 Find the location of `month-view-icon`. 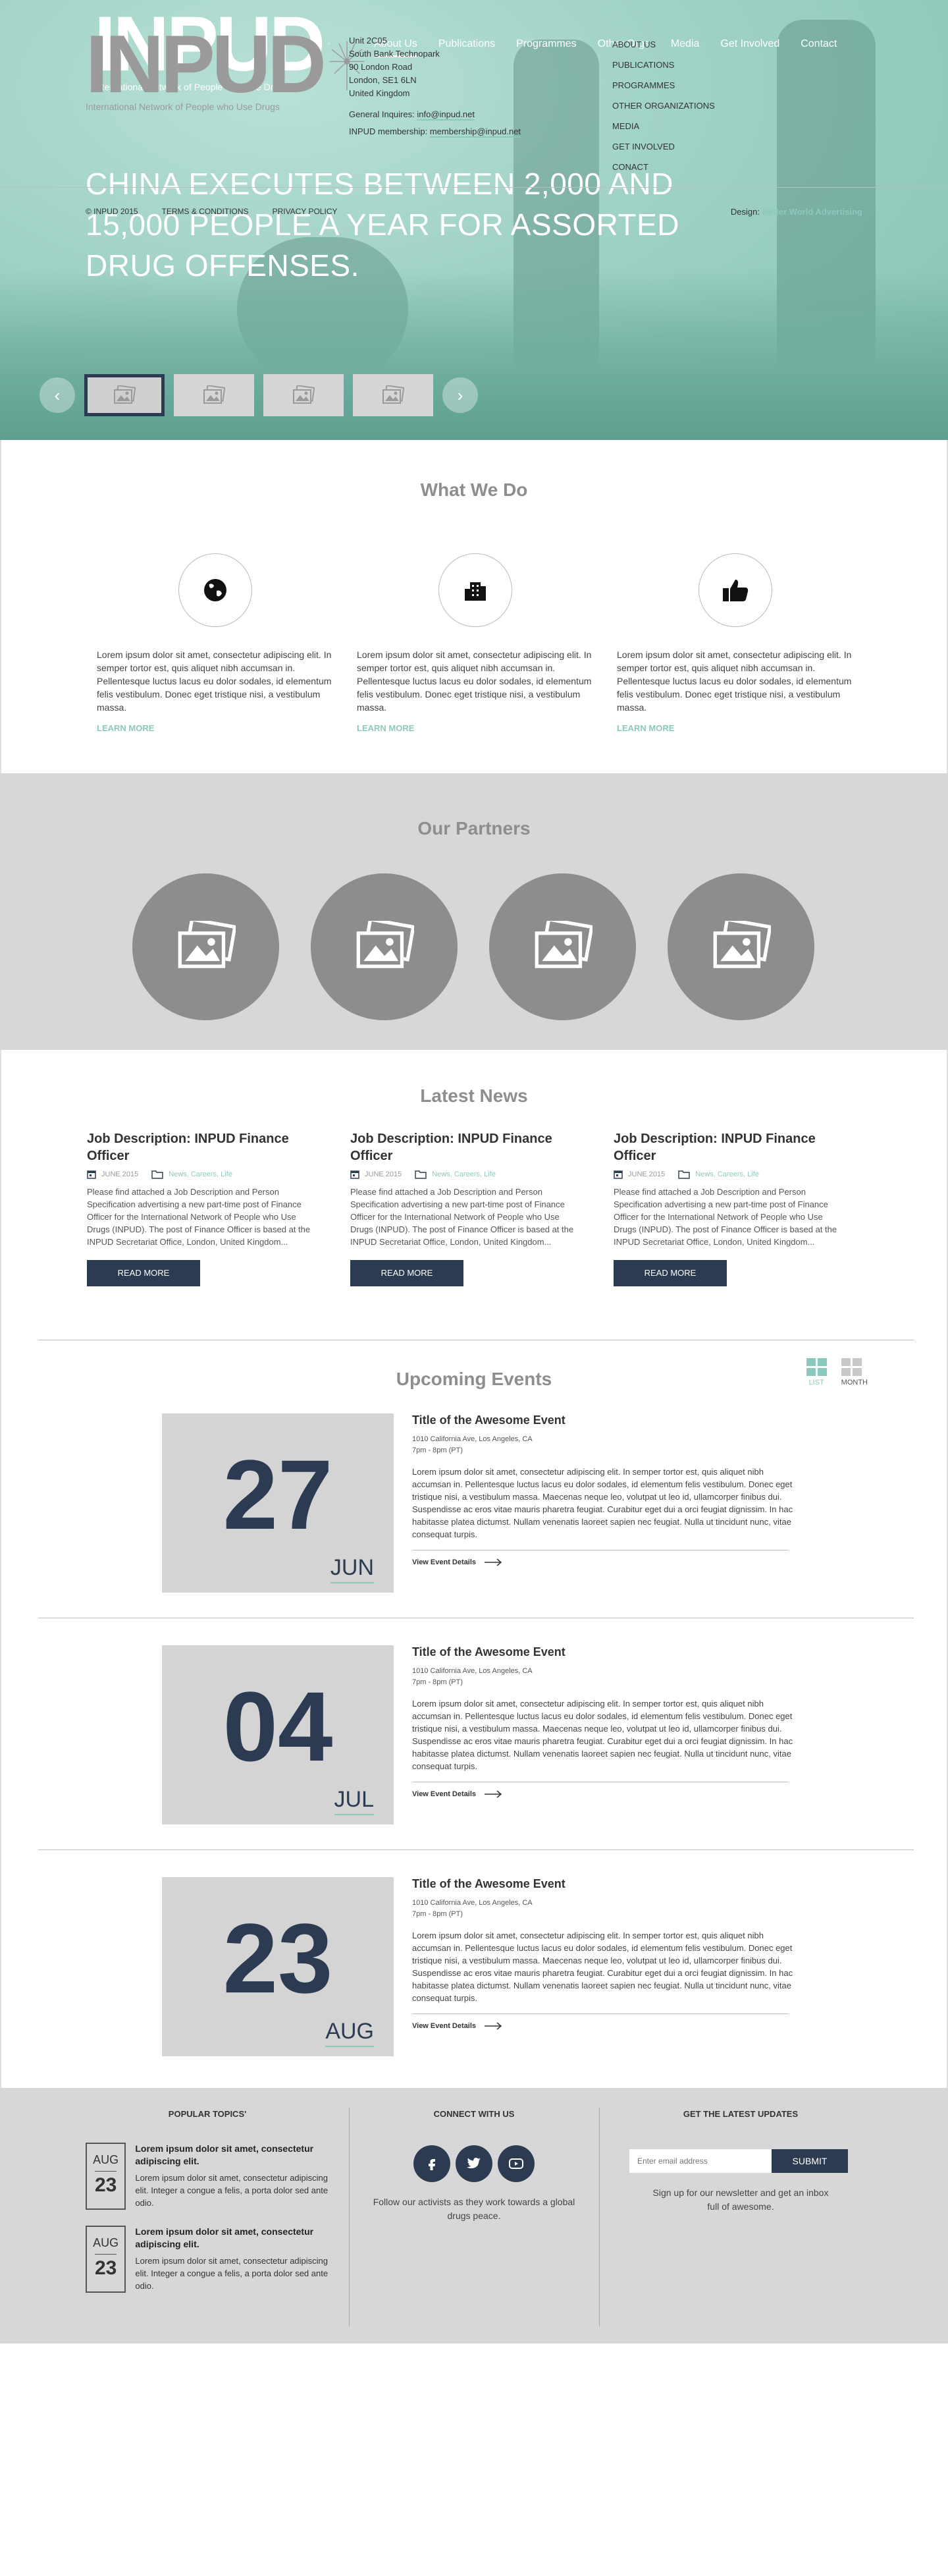

month-view-icon is located at coordinates (854, 1367).